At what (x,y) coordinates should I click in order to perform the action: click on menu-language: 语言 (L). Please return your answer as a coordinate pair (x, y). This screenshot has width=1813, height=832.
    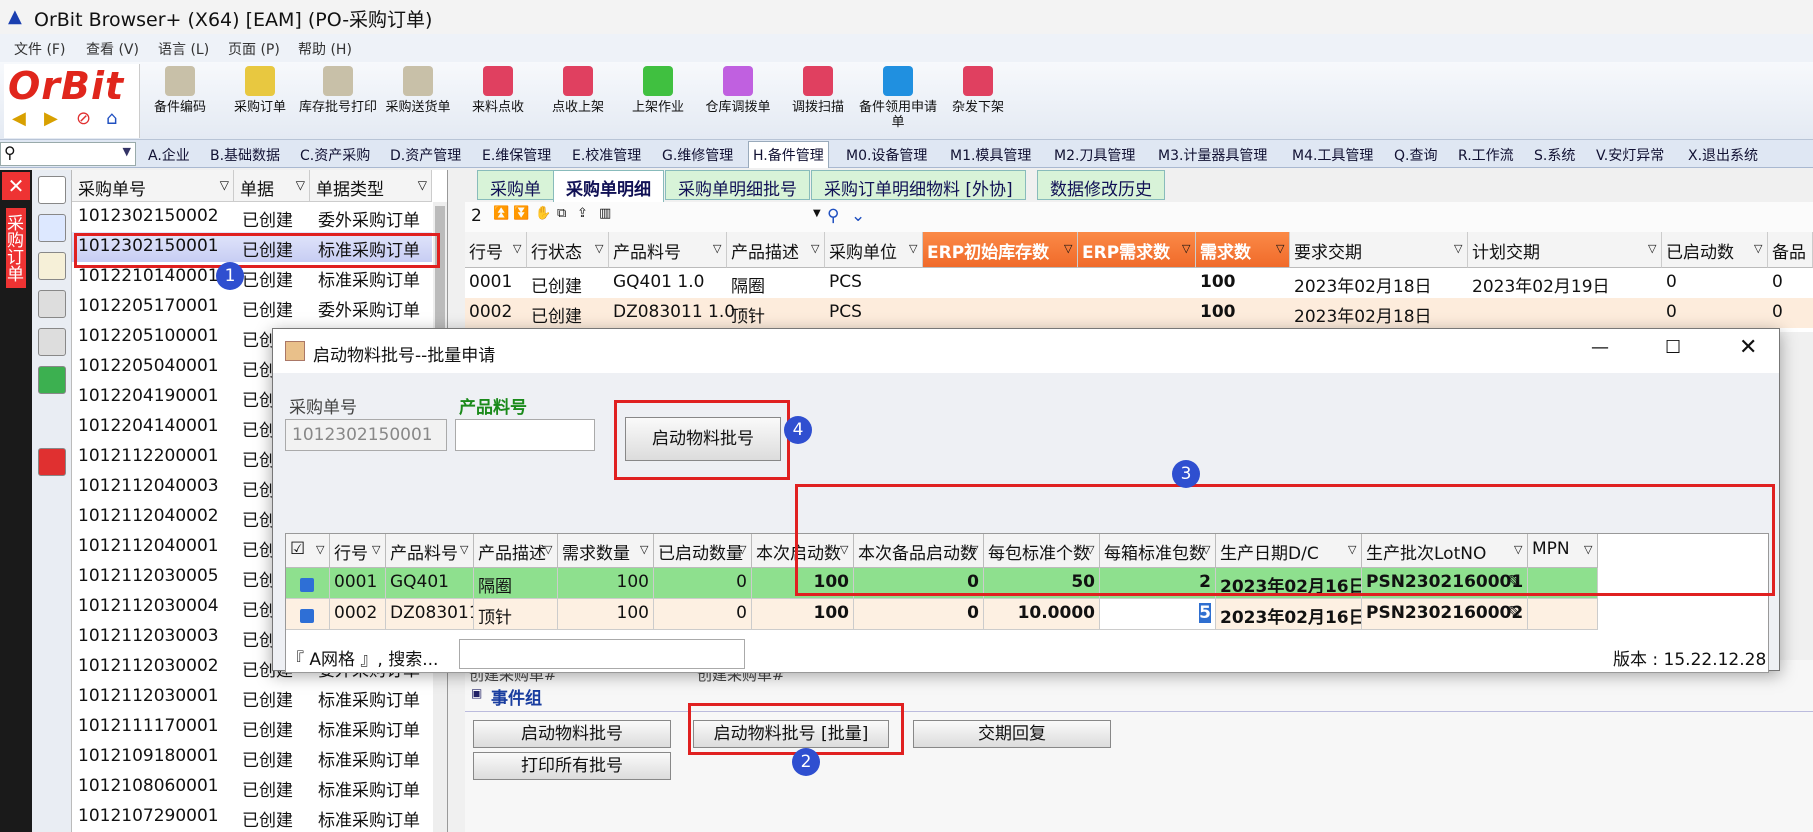
    Looking at the image, I should click on (183, 49).